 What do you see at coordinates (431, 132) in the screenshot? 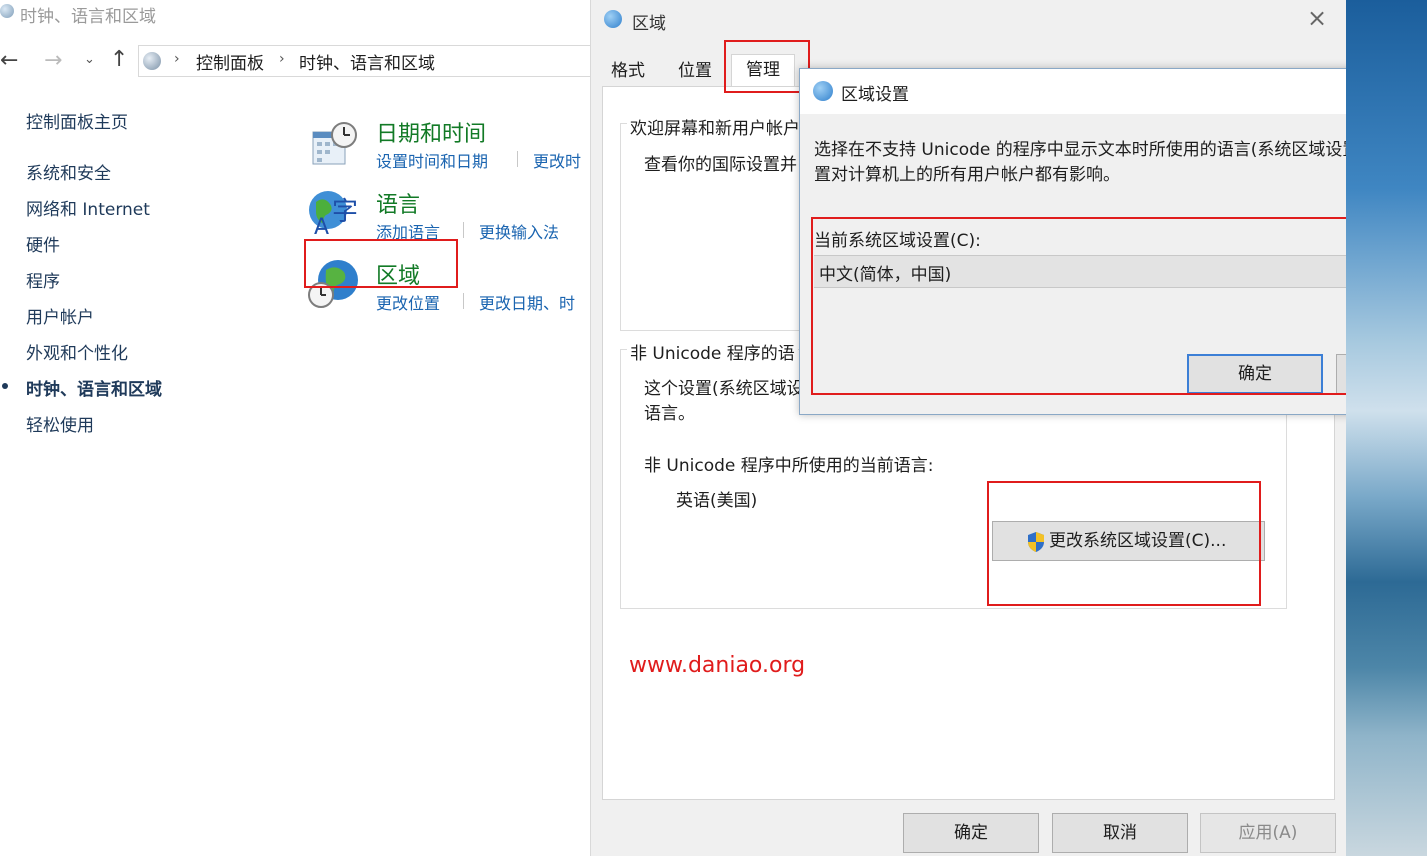
I see `category-title-datetime: 日期和时间` at bounding box center [431, 132].